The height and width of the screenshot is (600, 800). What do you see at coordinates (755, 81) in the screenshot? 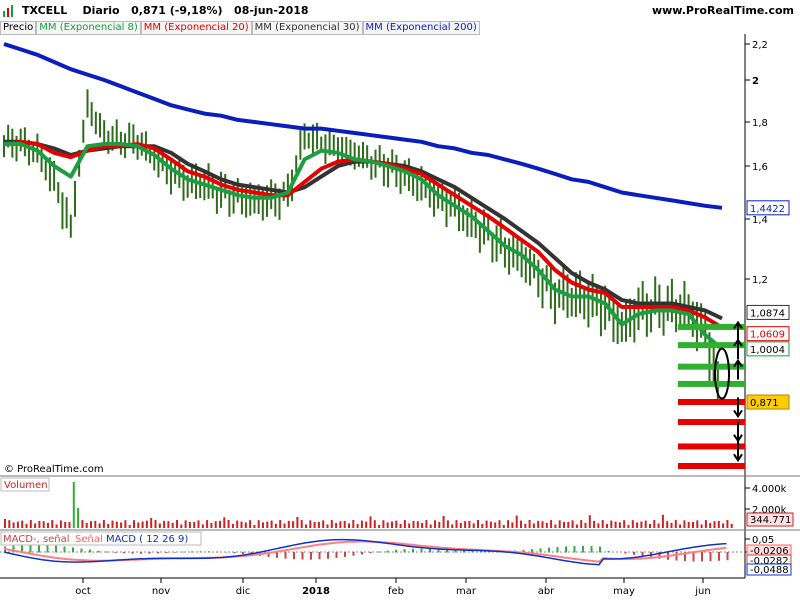
I see `price-axis-label: 2` at bounding box center [755, 81].